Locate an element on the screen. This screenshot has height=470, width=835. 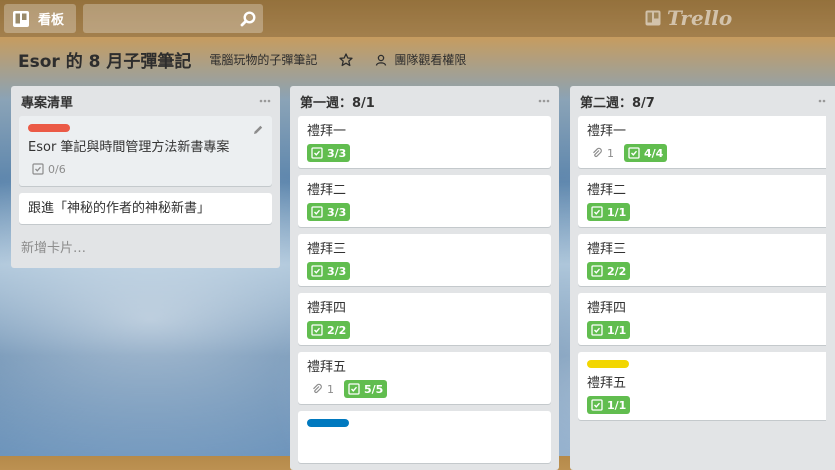
card-friday: 禮拜五 1 5/5 is located at coordinates (424, 378).